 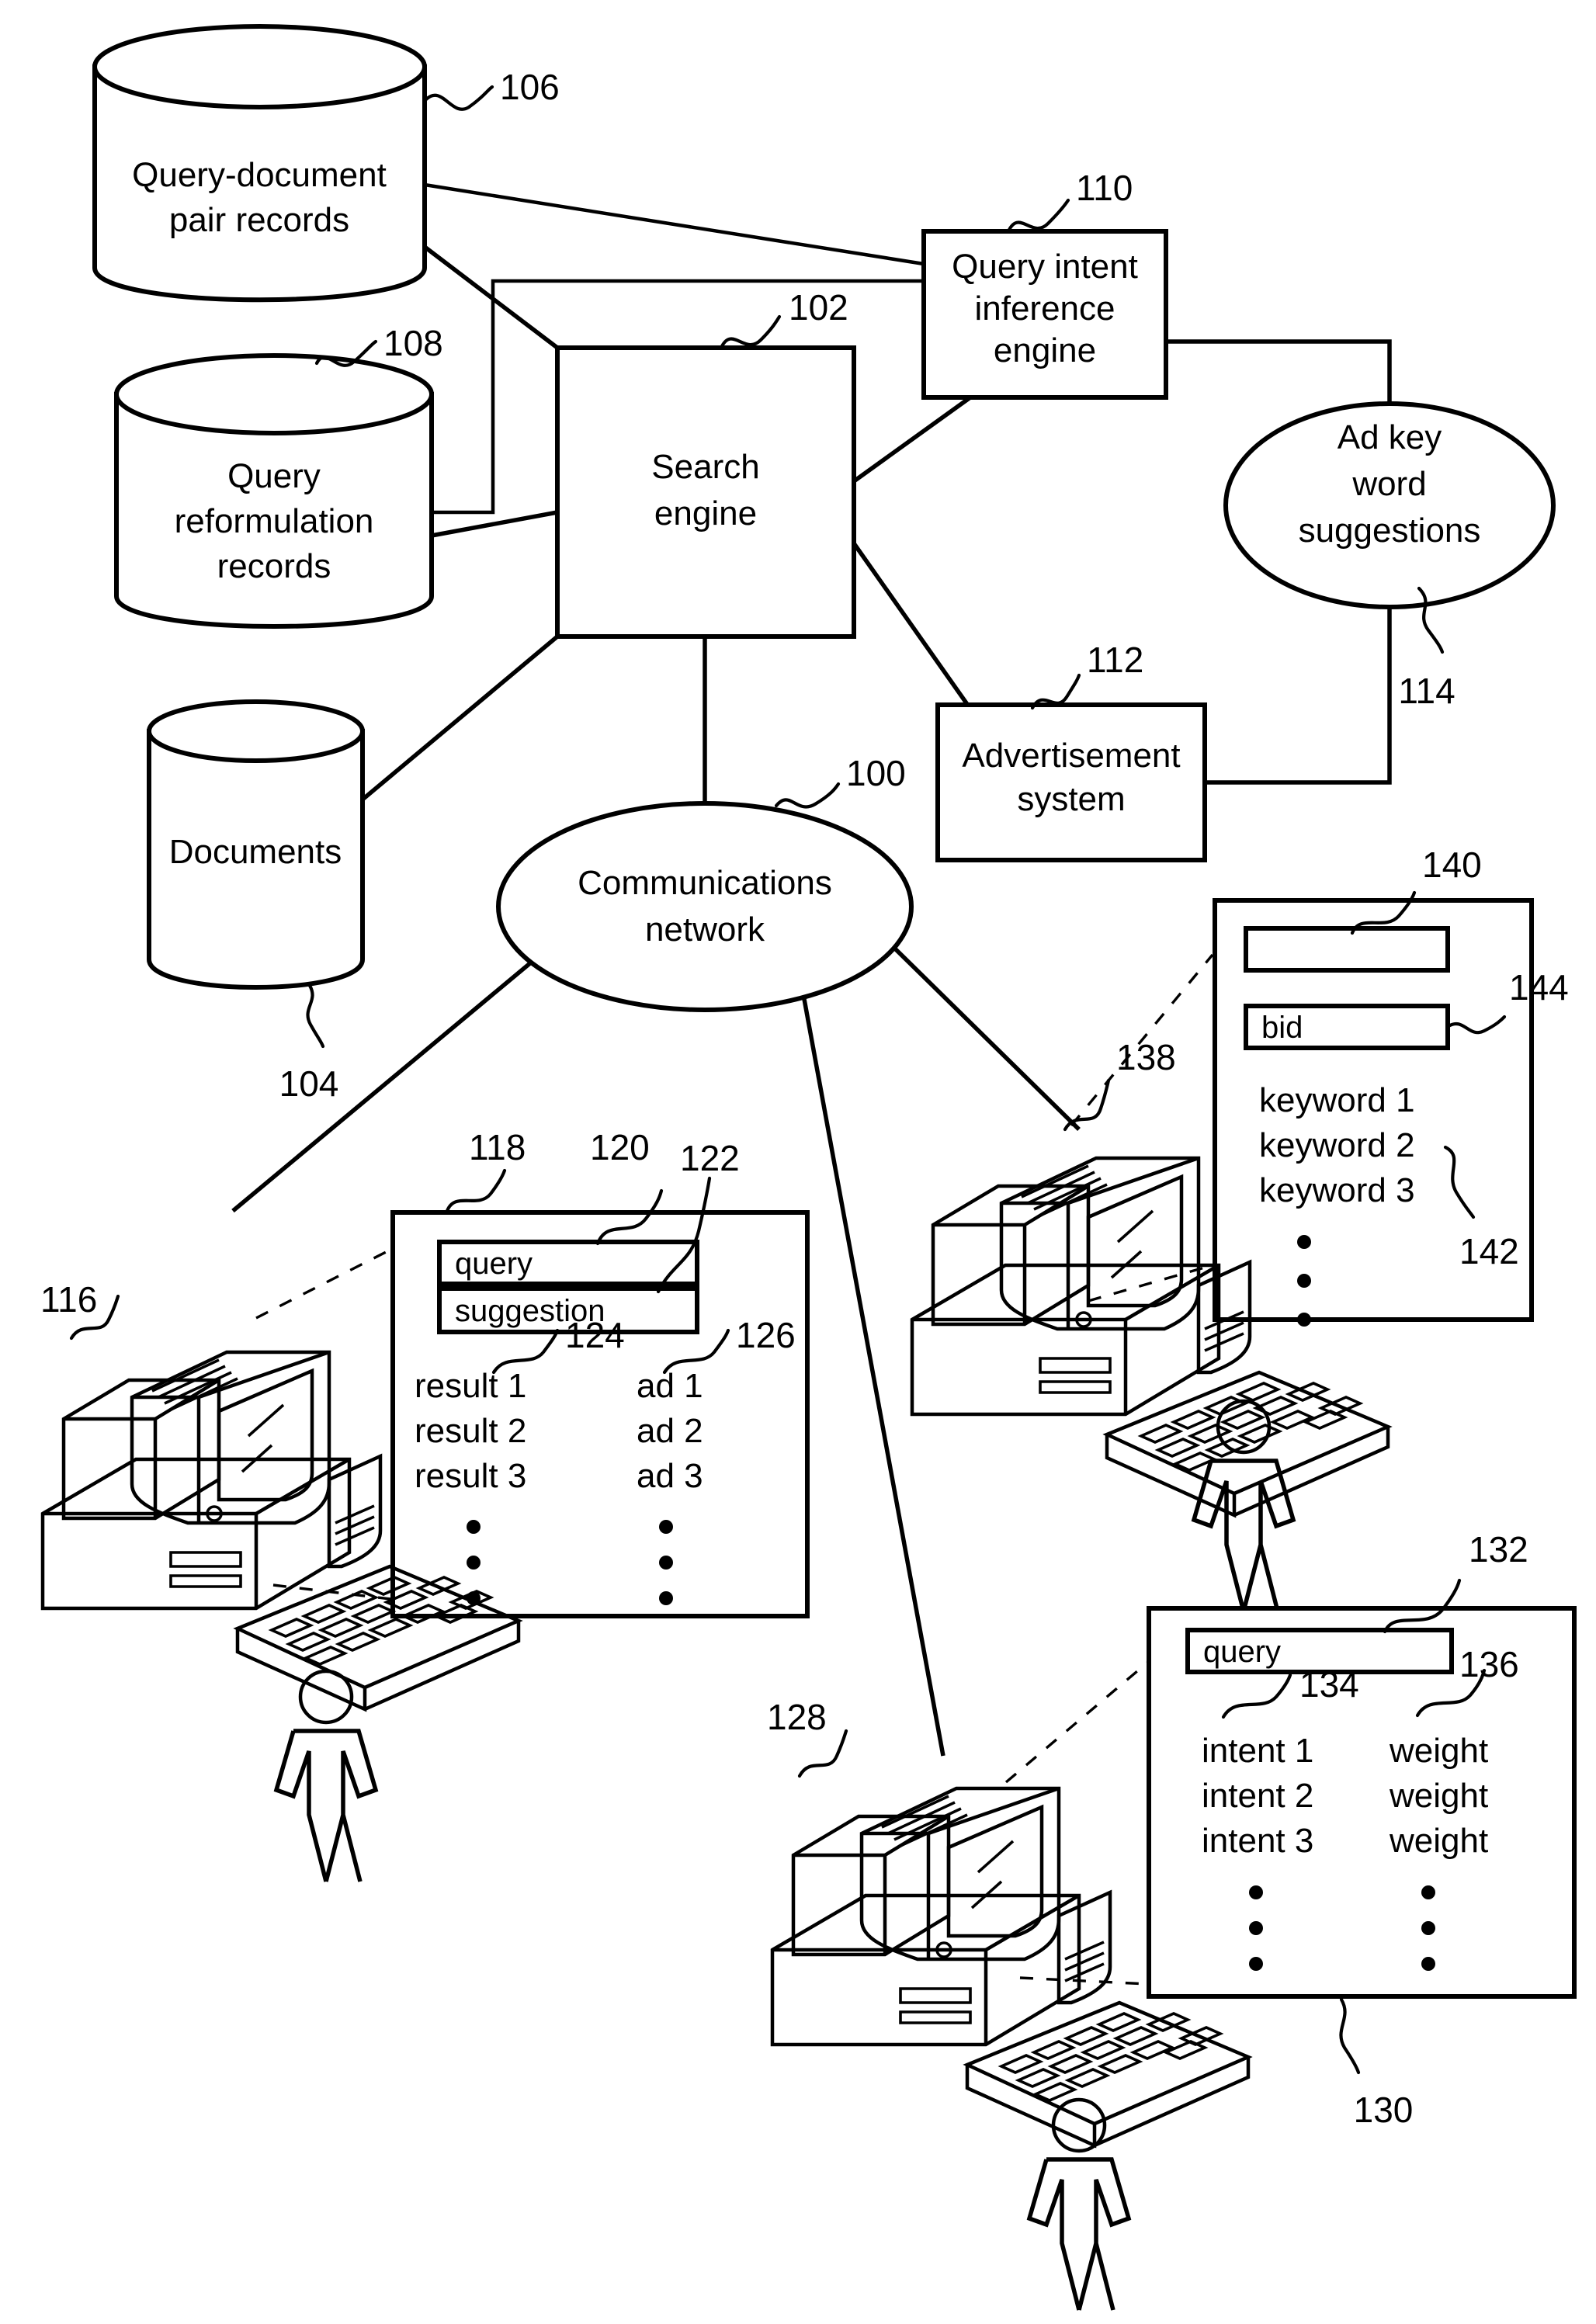 What do you see at coordinates (840, 781) in the screenshot?
I see `ref-100: 100` at bounding box center [840, 781].